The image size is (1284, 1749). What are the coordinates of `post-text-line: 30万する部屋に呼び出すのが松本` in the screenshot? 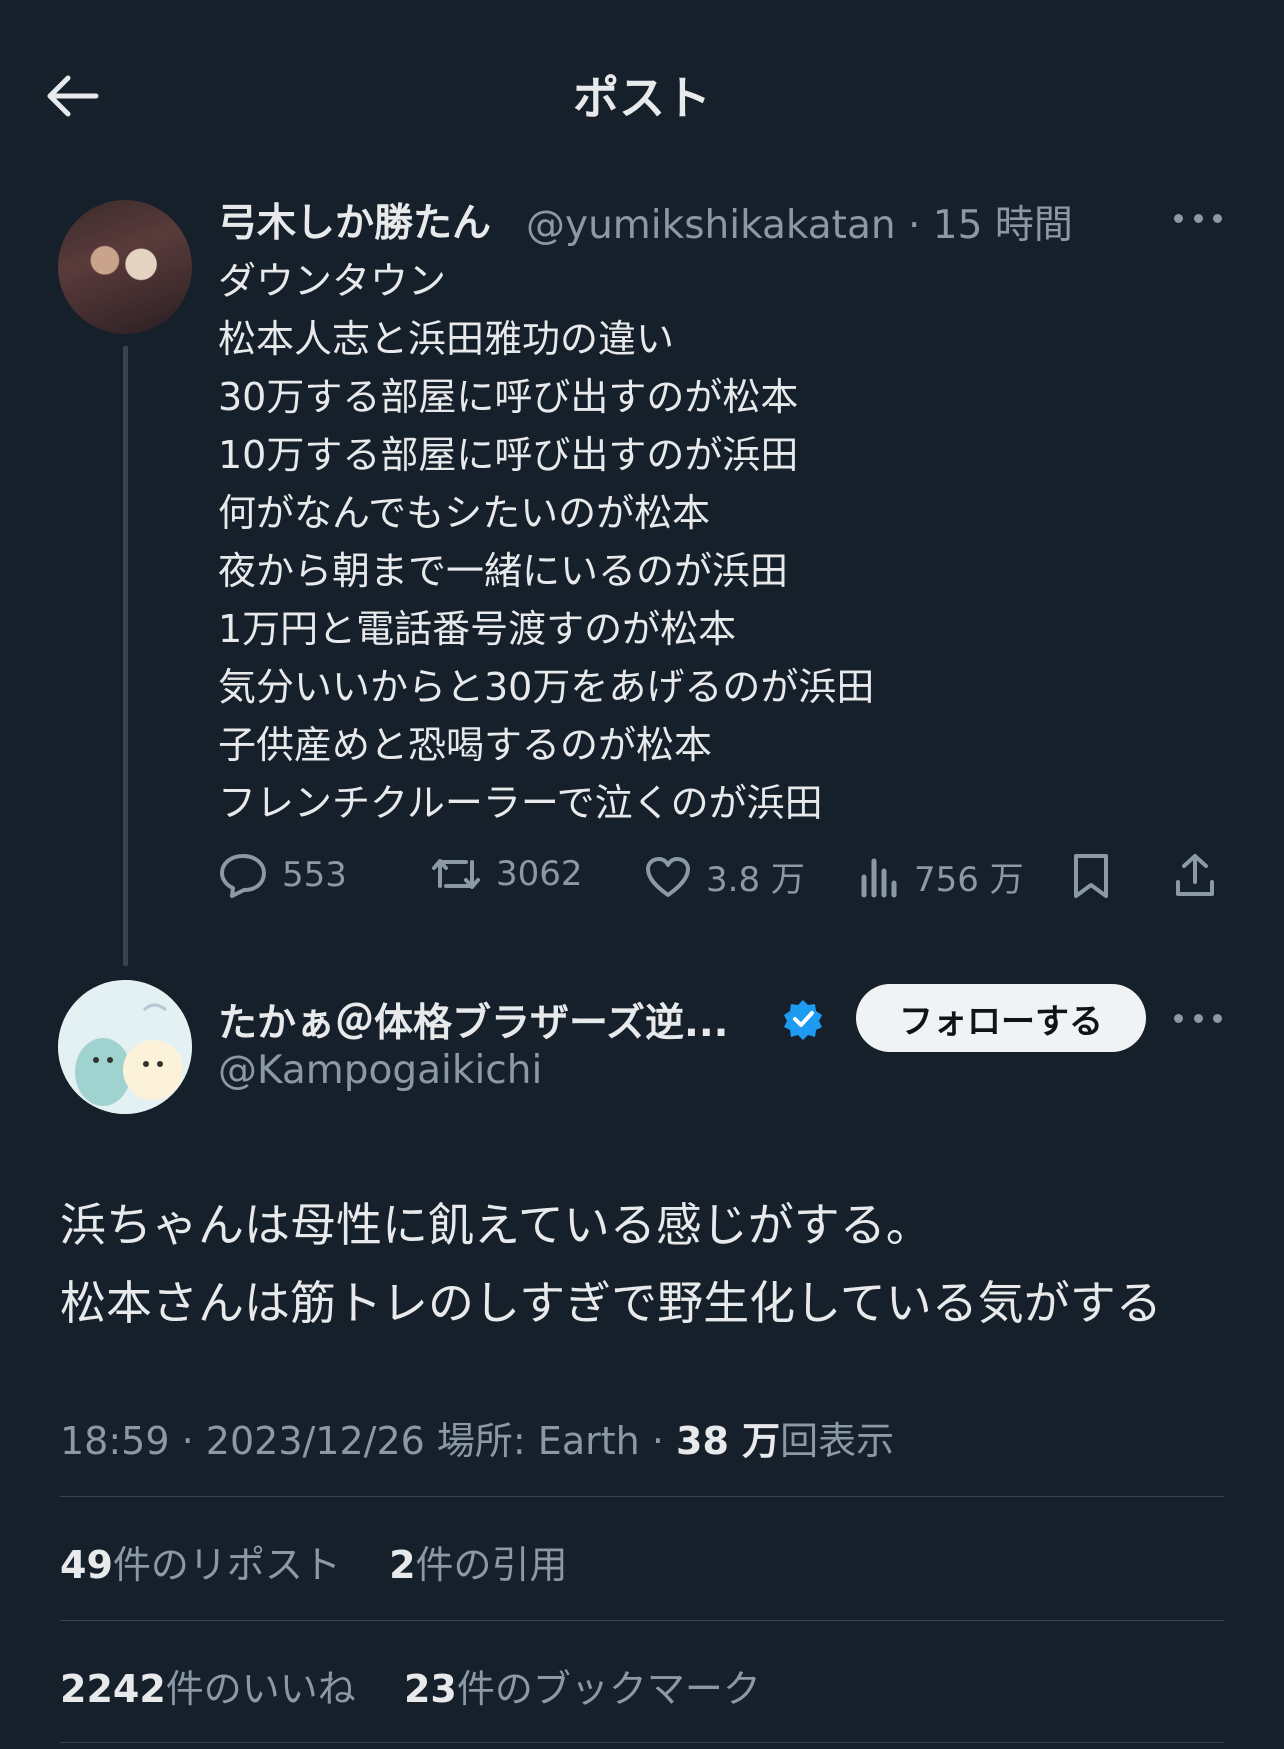 It's located at (508, 397).